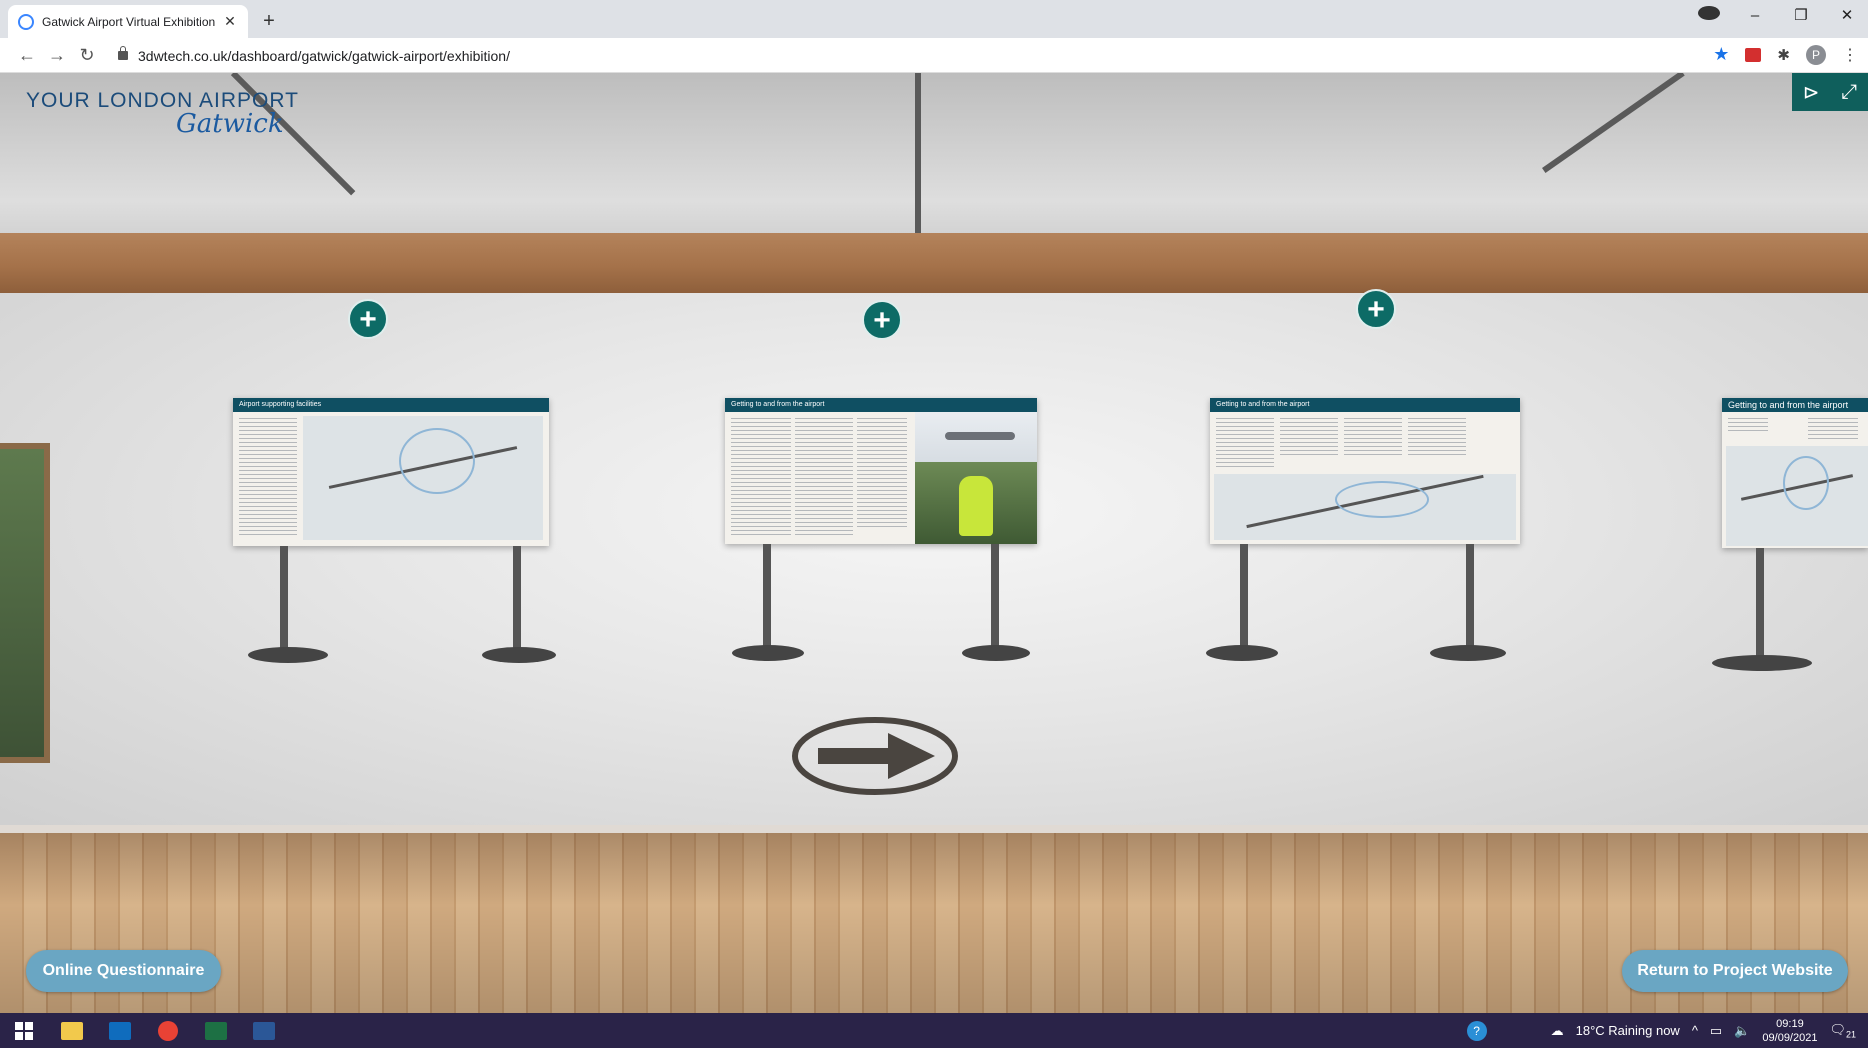 This screenshot has height=1048, width=1868. What do you see at coordinates (1850, 1034) in the screenshot?
I see `notification-count: 21` at bounding box center [1850, 1034].